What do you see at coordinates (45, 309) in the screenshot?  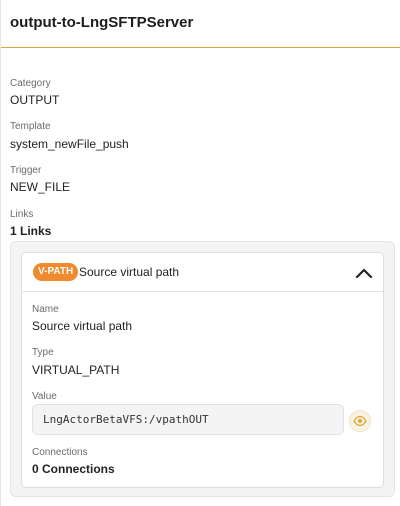 I see `name-label: Name` at bounding box center [45, 309].